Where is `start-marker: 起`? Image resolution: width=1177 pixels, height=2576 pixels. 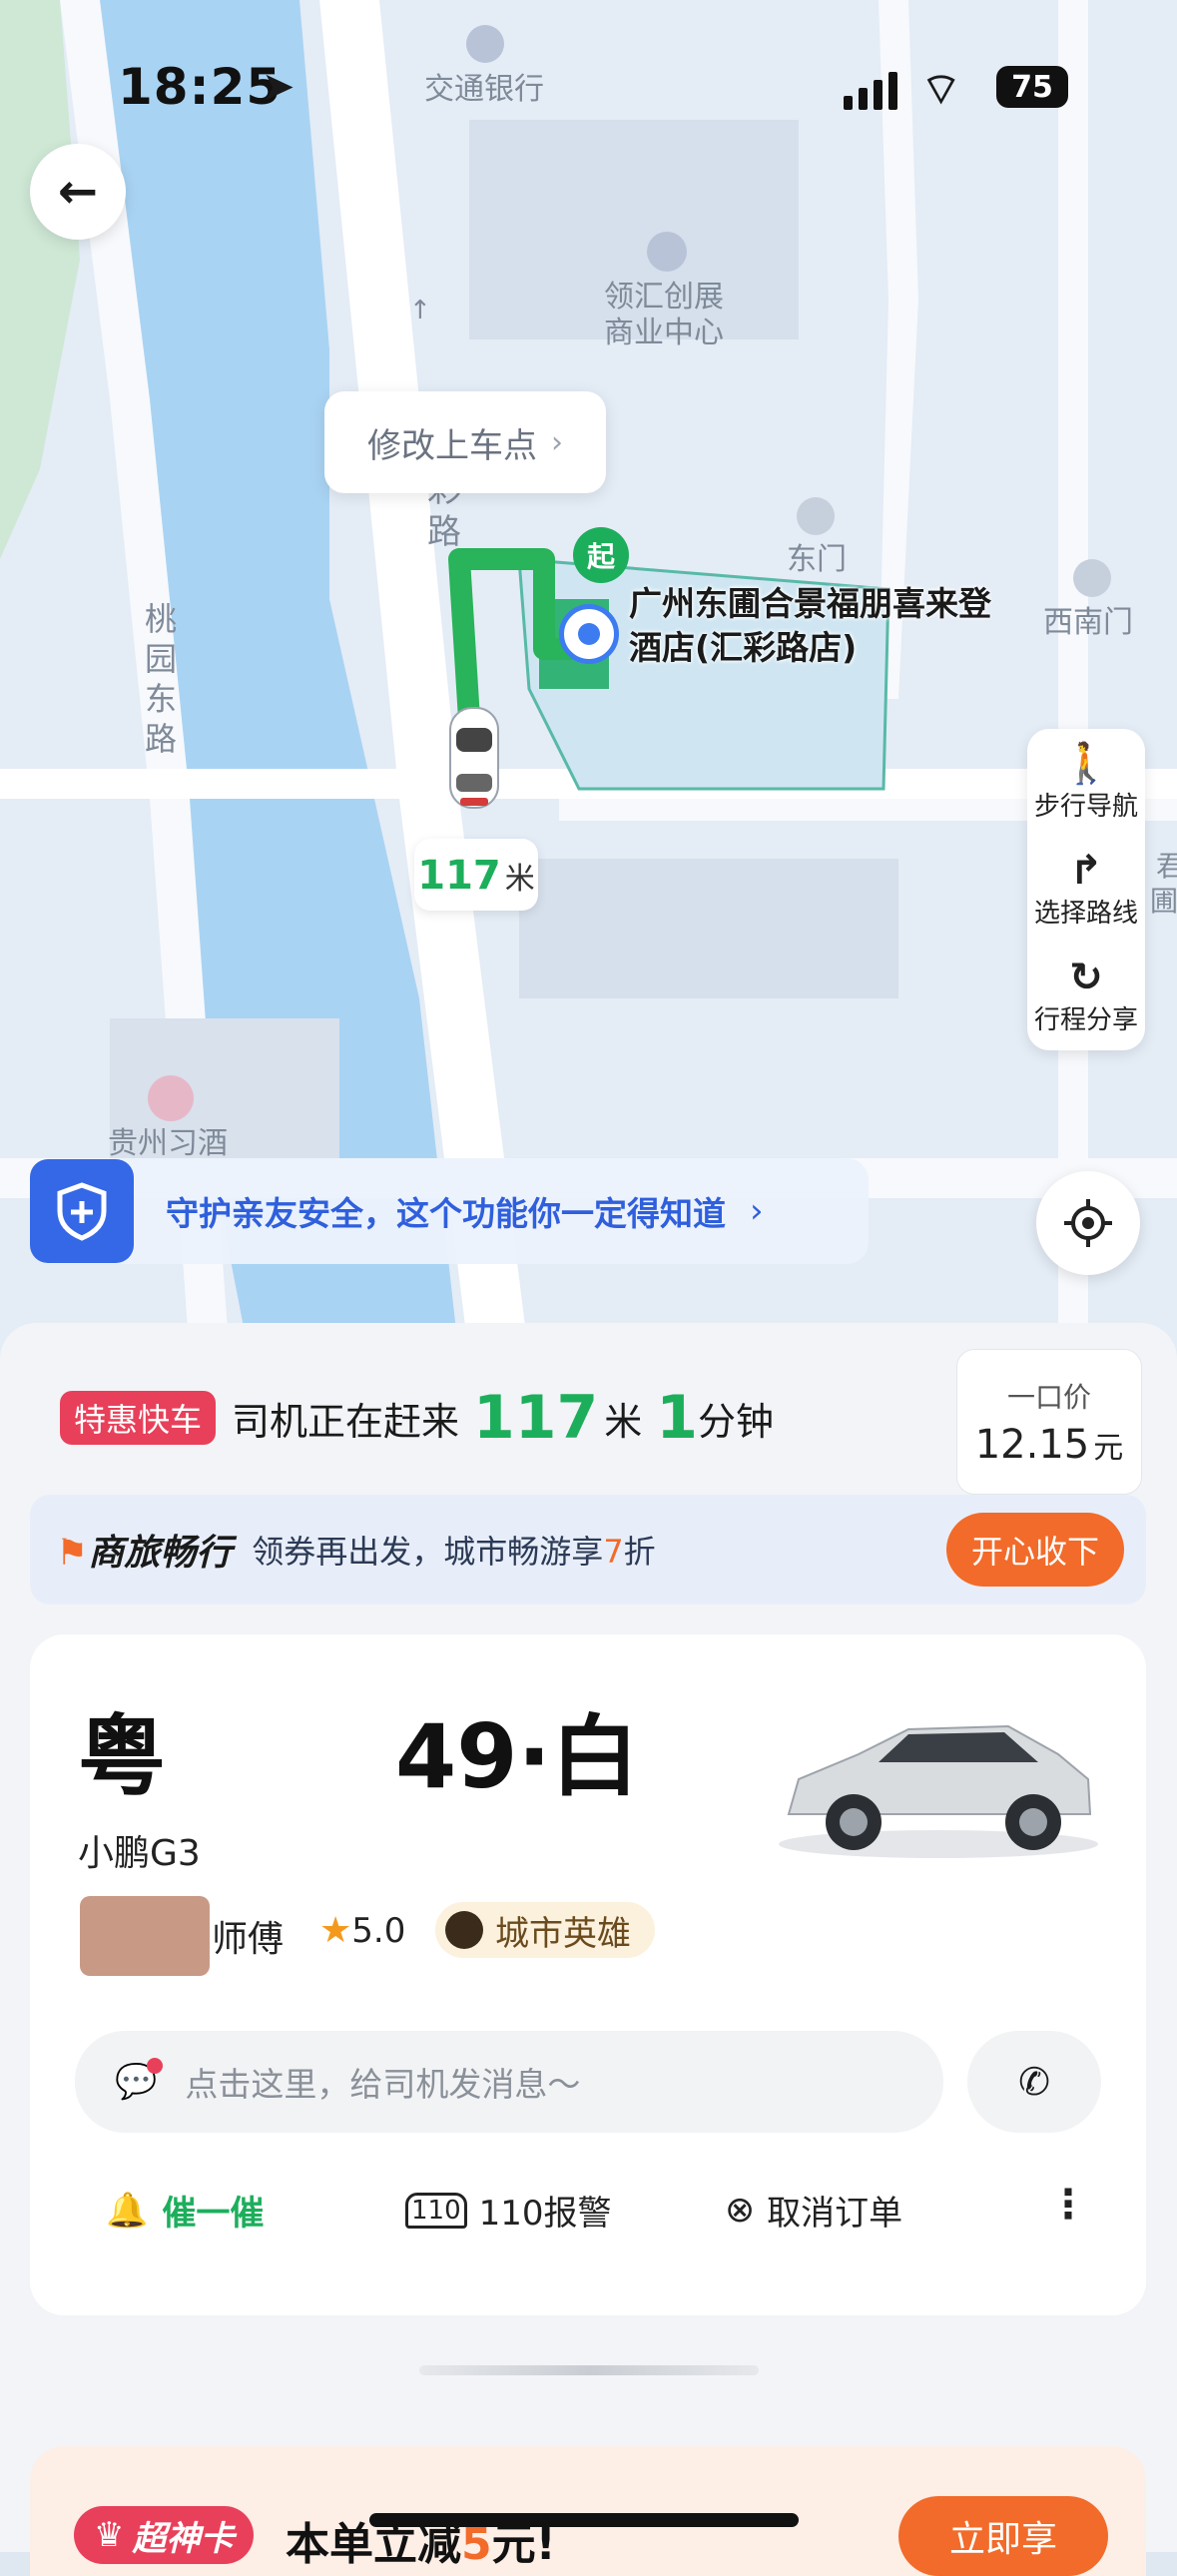
start-marker: 起 is located at coordinates (601, 555).